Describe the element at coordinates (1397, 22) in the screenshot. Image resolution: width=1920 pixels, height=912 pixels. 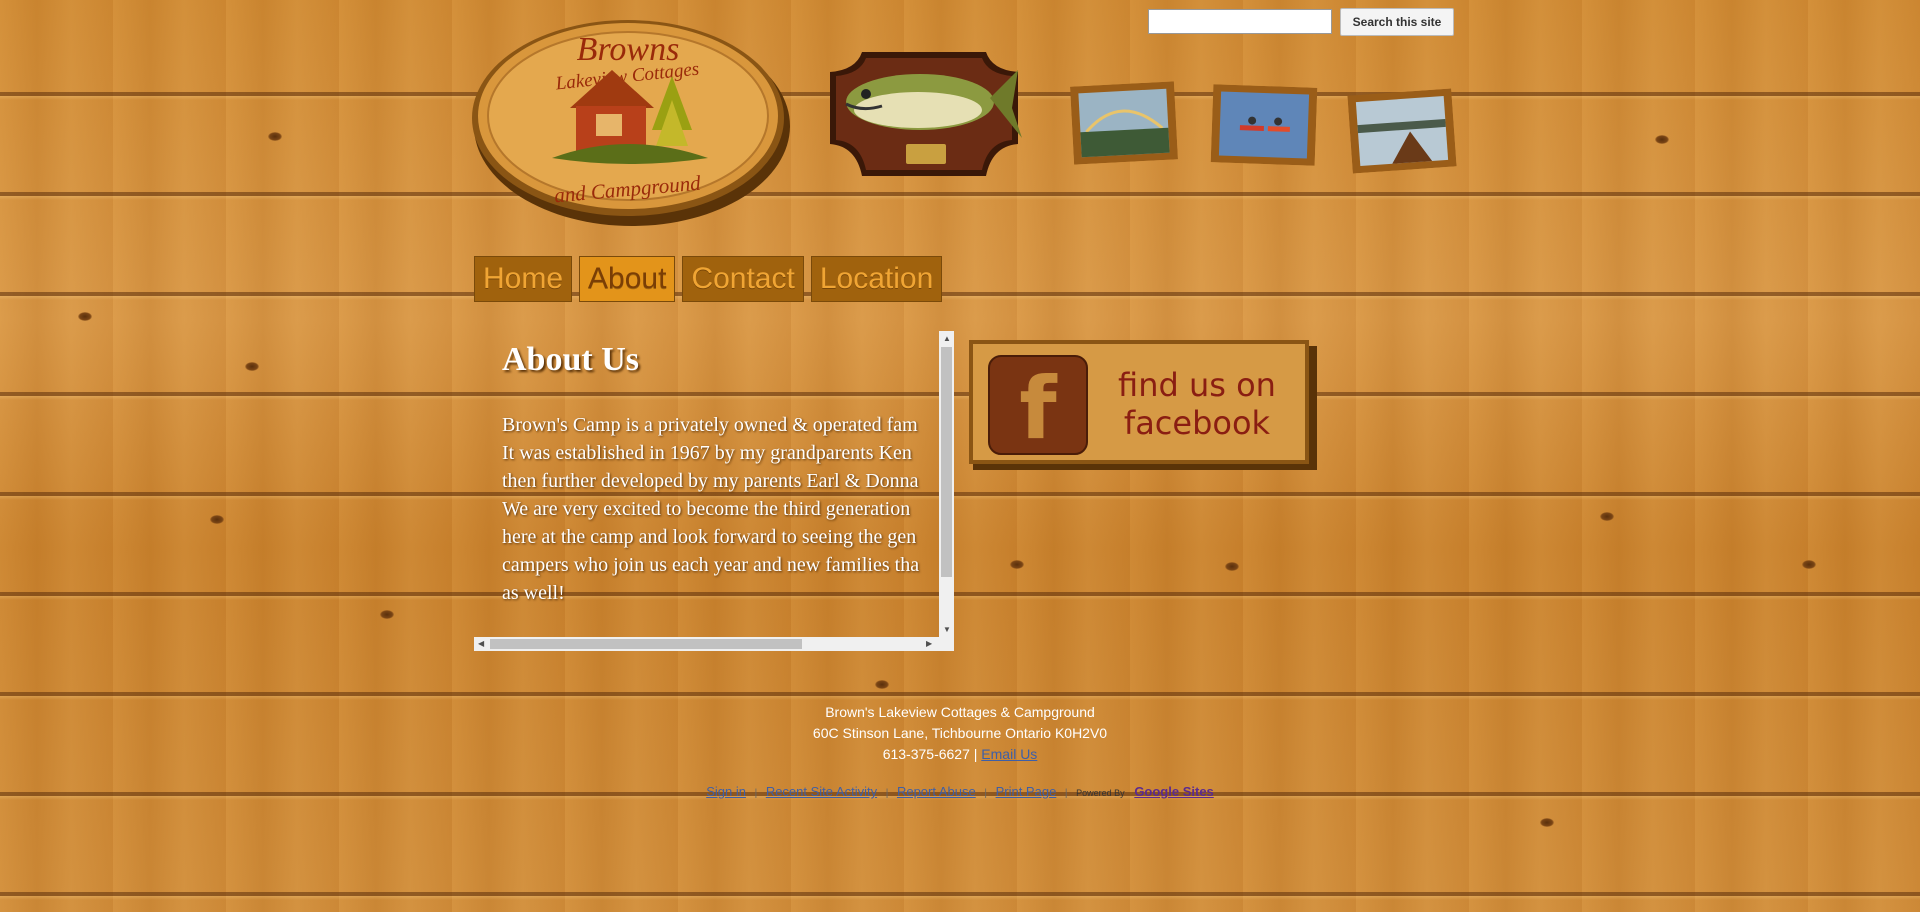
I see `search-button: Search this site` at that location.